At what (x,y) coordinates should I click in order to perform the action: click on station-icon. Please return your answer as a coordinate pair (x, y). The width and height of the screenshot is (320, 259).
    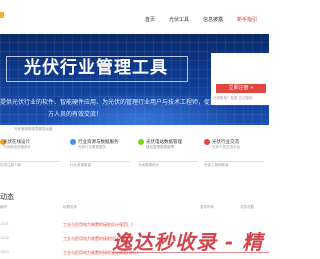
    Looking at the image, I should click on (141, 142).